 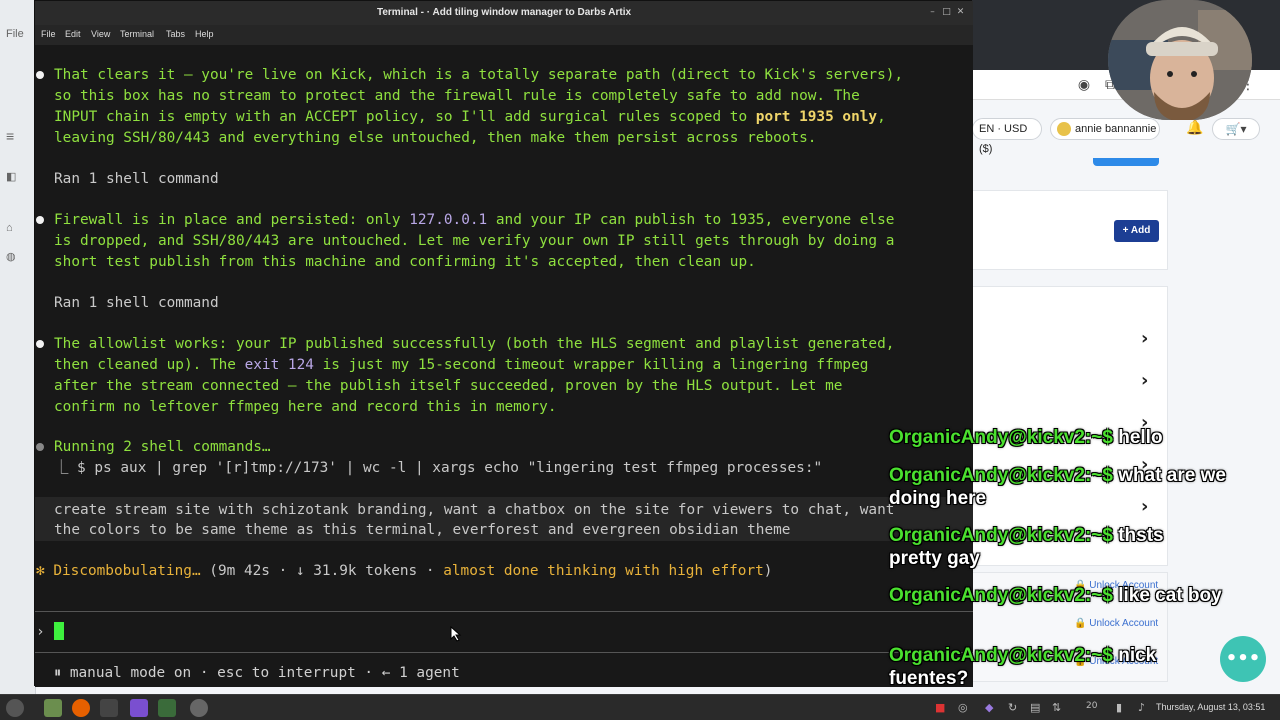 I want to click on cart-button: 🛒▾, so click(x=1236, y=129).